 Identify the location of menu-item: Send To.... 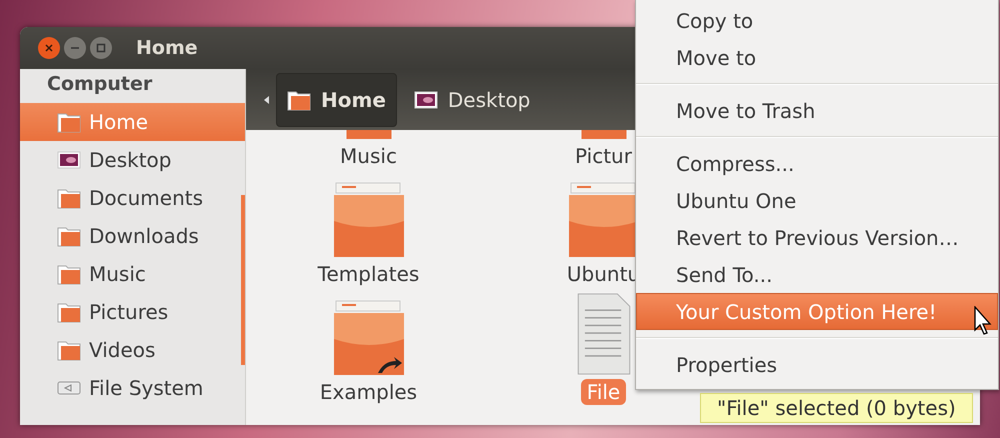
(817, 274).